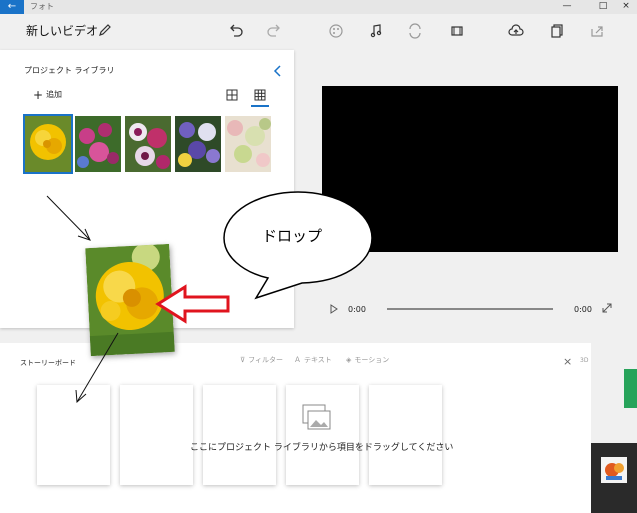 Image resolution: width=637 pixels, height=513 pixels. I want to click on sync-icon, so click(415, 31).